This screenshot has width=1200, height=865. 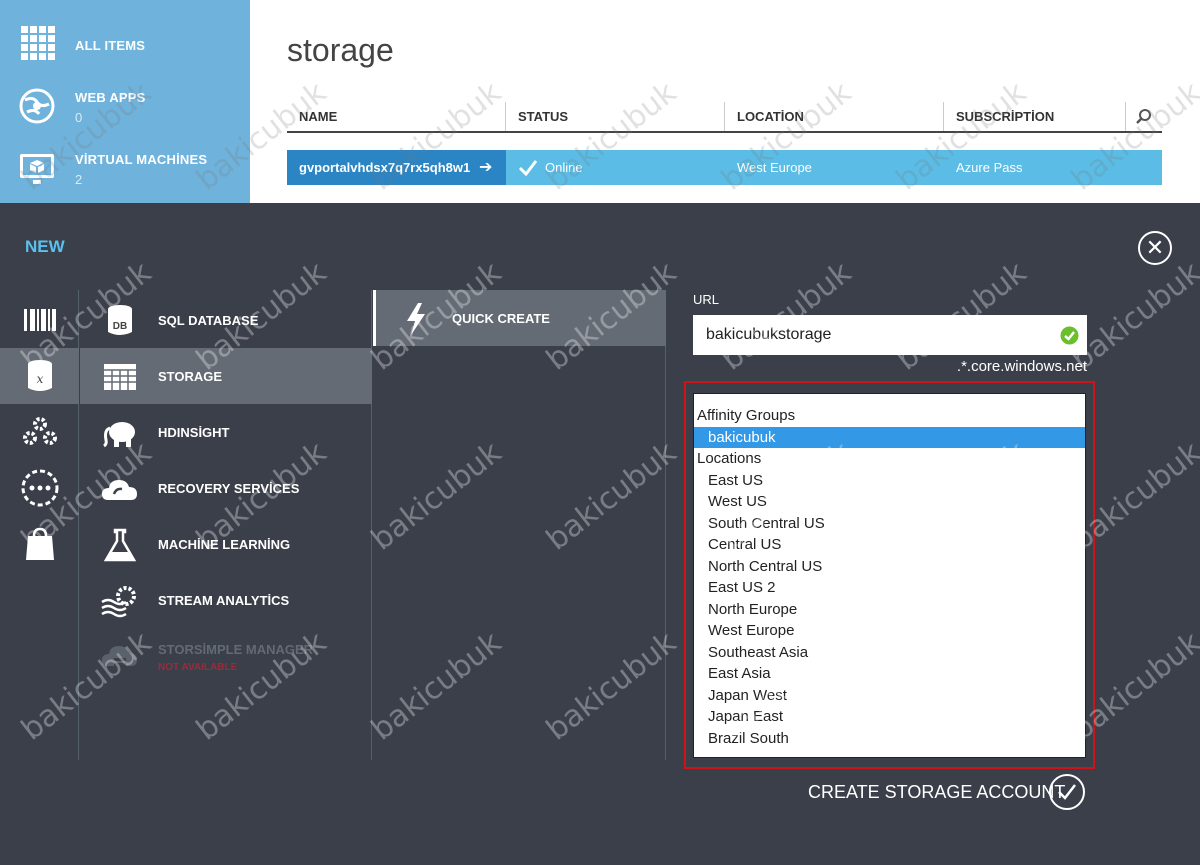 I want to click on left-navigation: ALL ITEMS WEB APPS 0 VİRTUAL MACHİNES 2, so click(x=125, y=101).